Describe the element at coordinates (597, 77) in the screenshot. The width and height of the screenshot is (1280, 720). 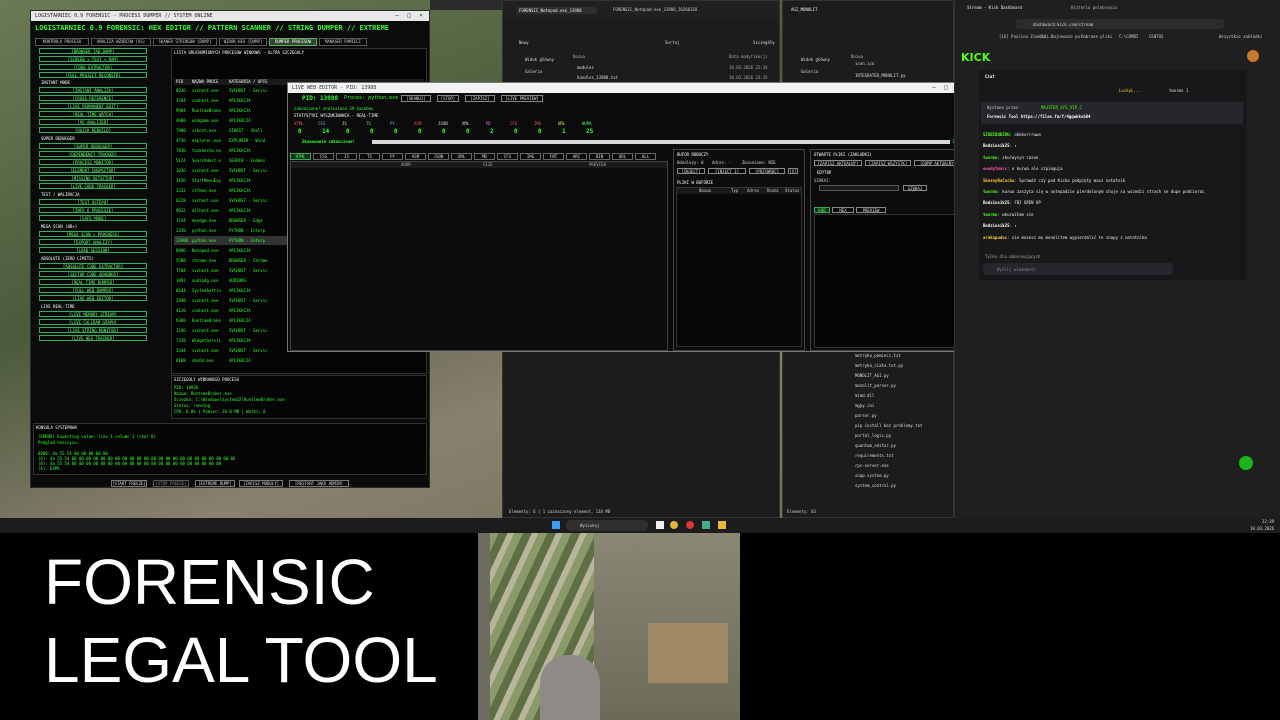
I see `file-row: handles_13988.txt` at that location.